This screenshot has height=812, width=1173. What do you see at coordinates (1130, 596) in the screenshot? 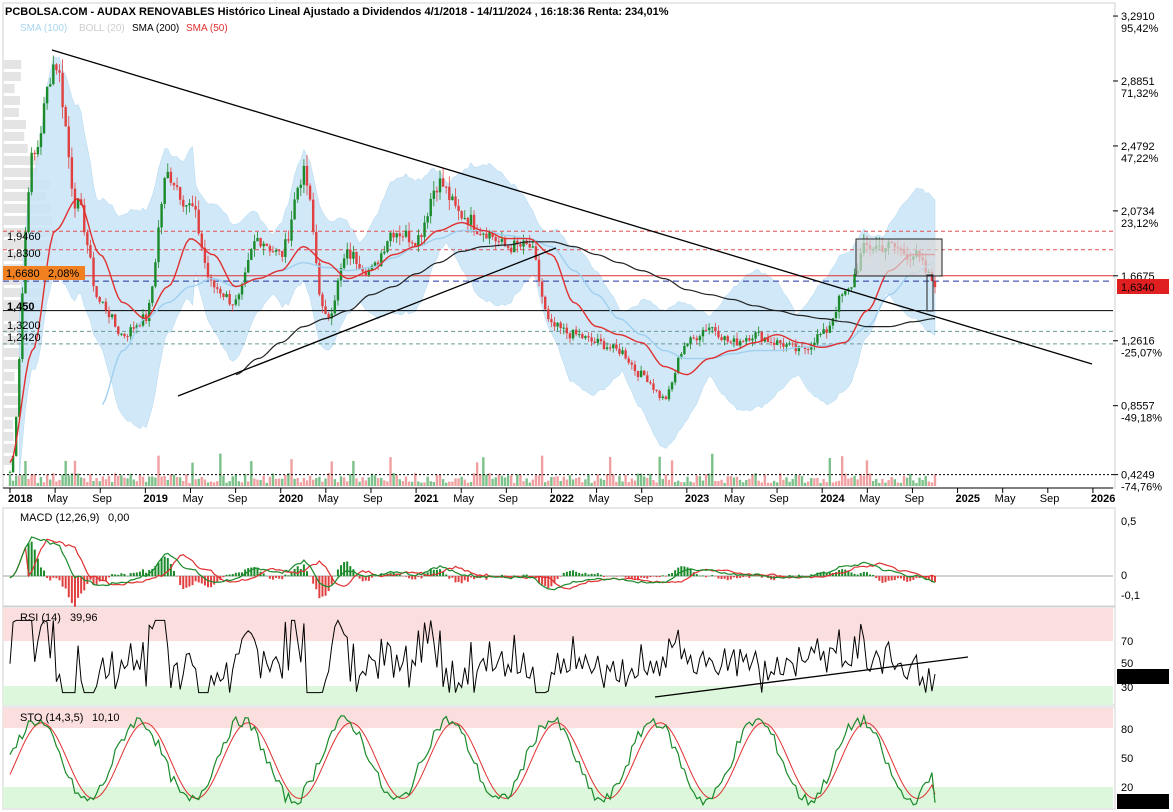
I see `macd-axis-bottom: -0,1` at bounding box center [1130, 596].